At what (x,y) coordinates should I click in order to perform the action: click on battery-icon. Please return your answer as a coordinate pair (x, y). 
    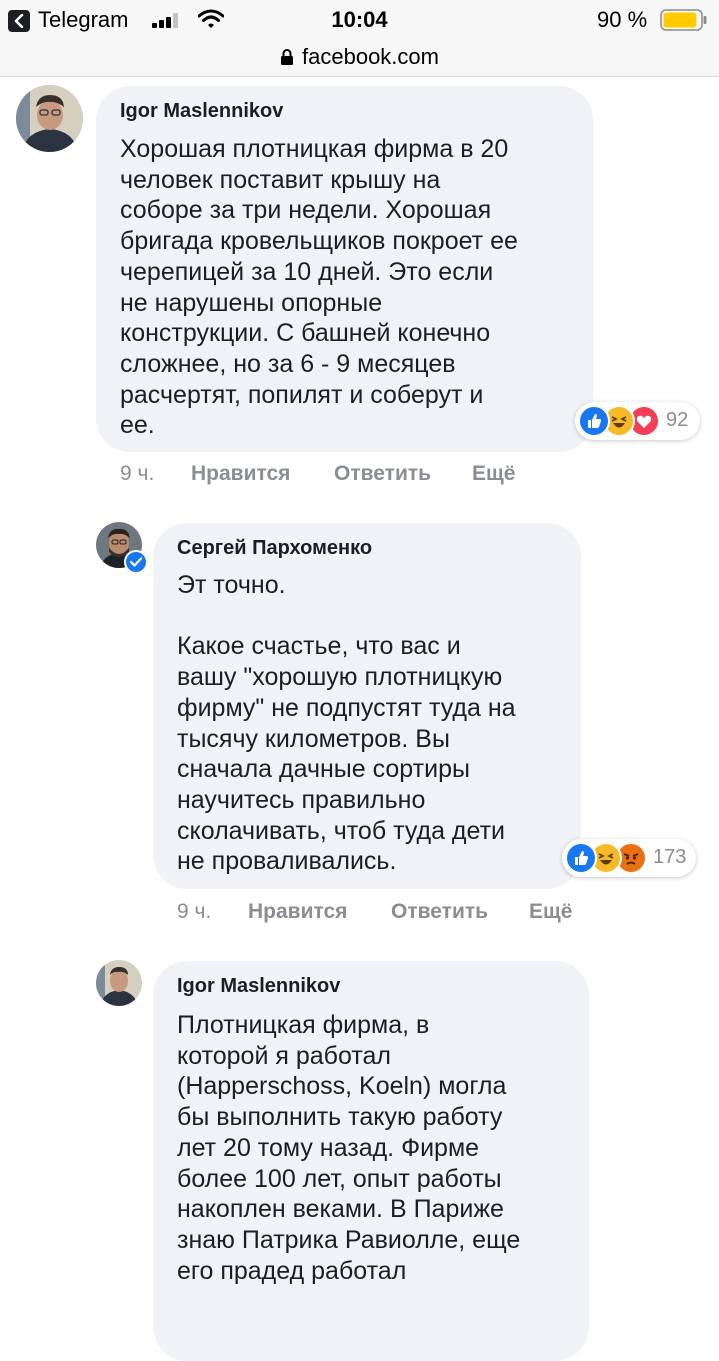
    Looking at the image, I should click on (683, 20).